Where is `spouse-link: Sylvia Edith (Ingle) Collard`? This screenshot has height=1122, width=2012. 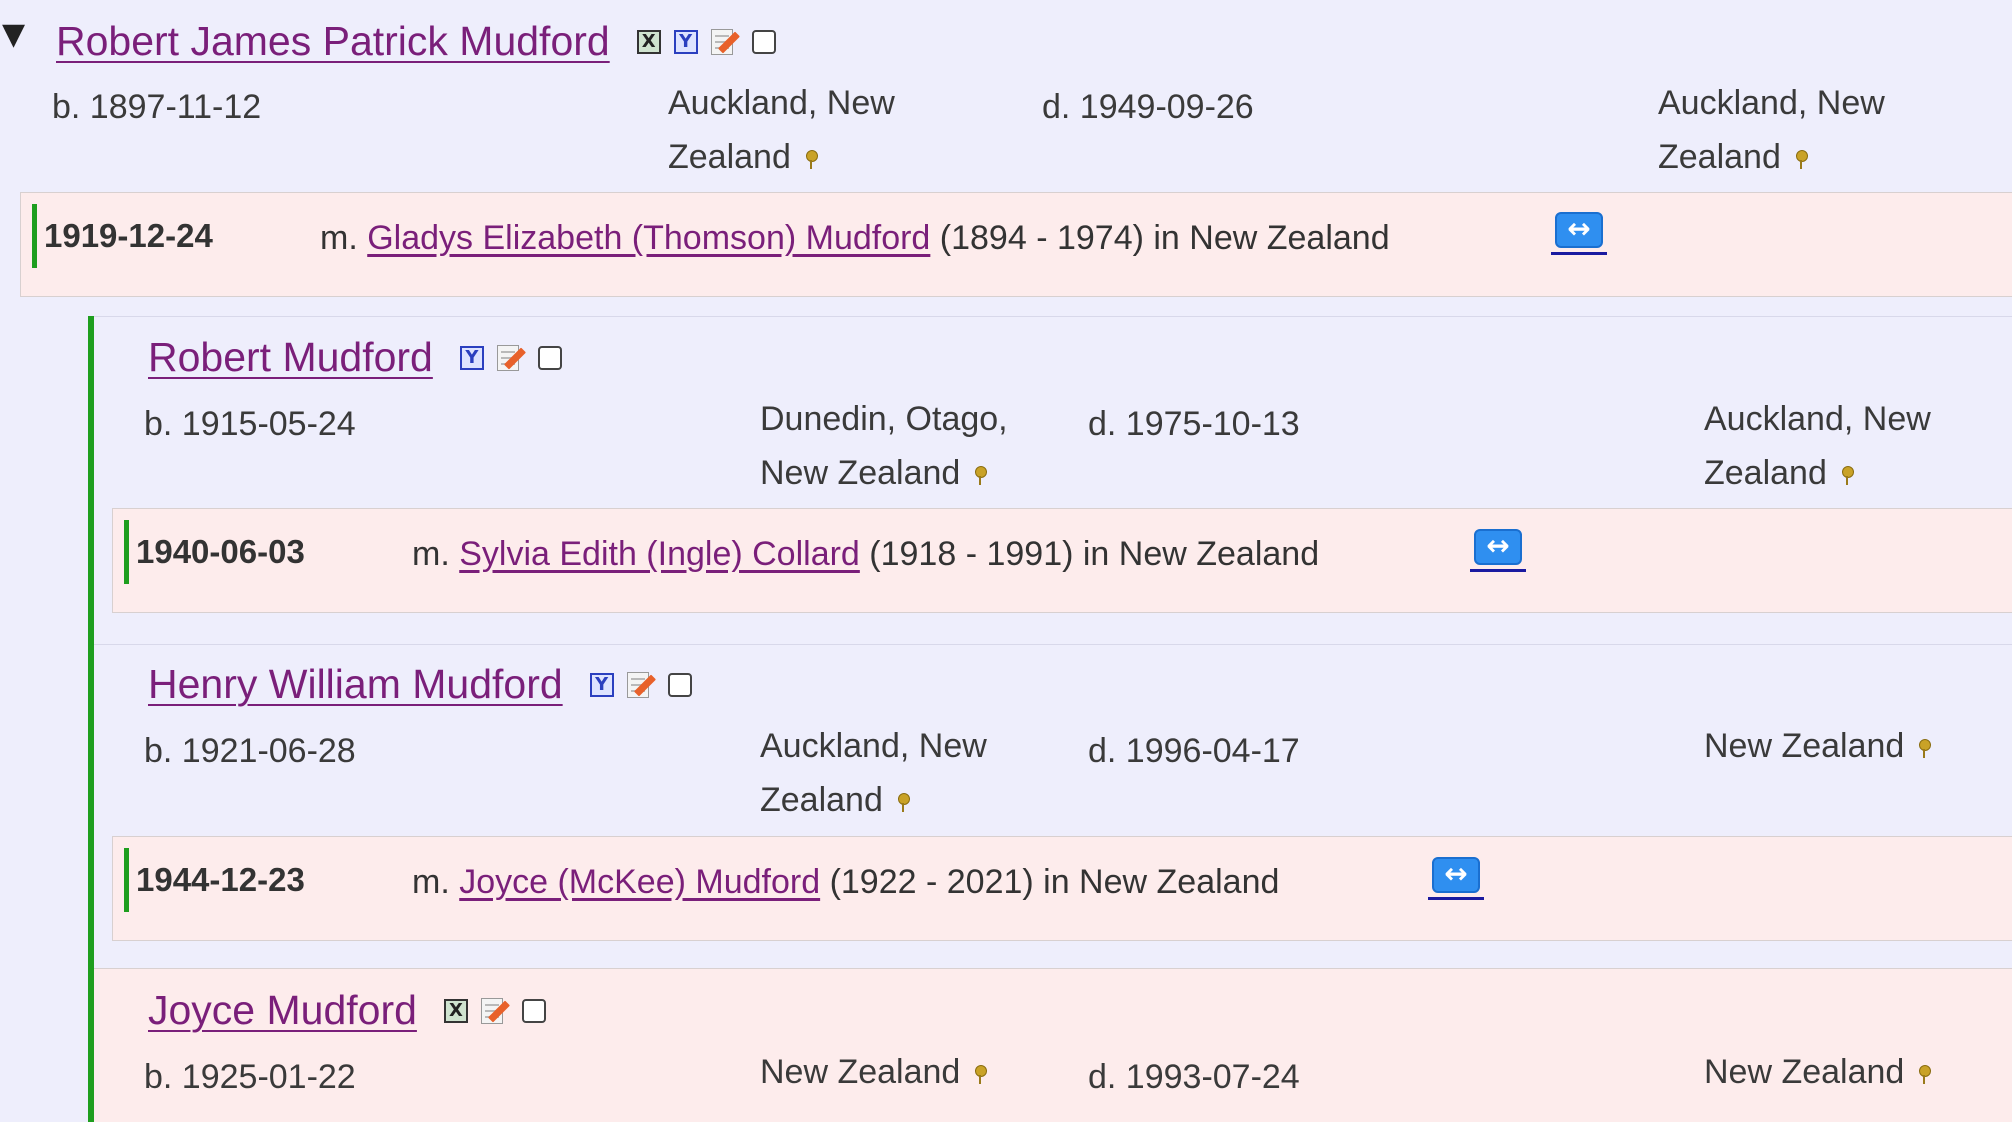 spouse-link: Sylvia Edith (Ingle) Collard is located at coordinates (659, 554).